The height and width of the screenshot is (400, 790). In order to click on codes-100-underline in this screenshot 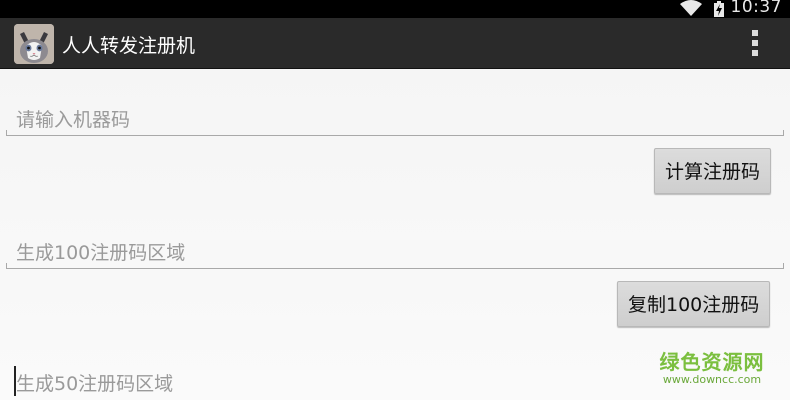, I will do `click(395, 266)`.